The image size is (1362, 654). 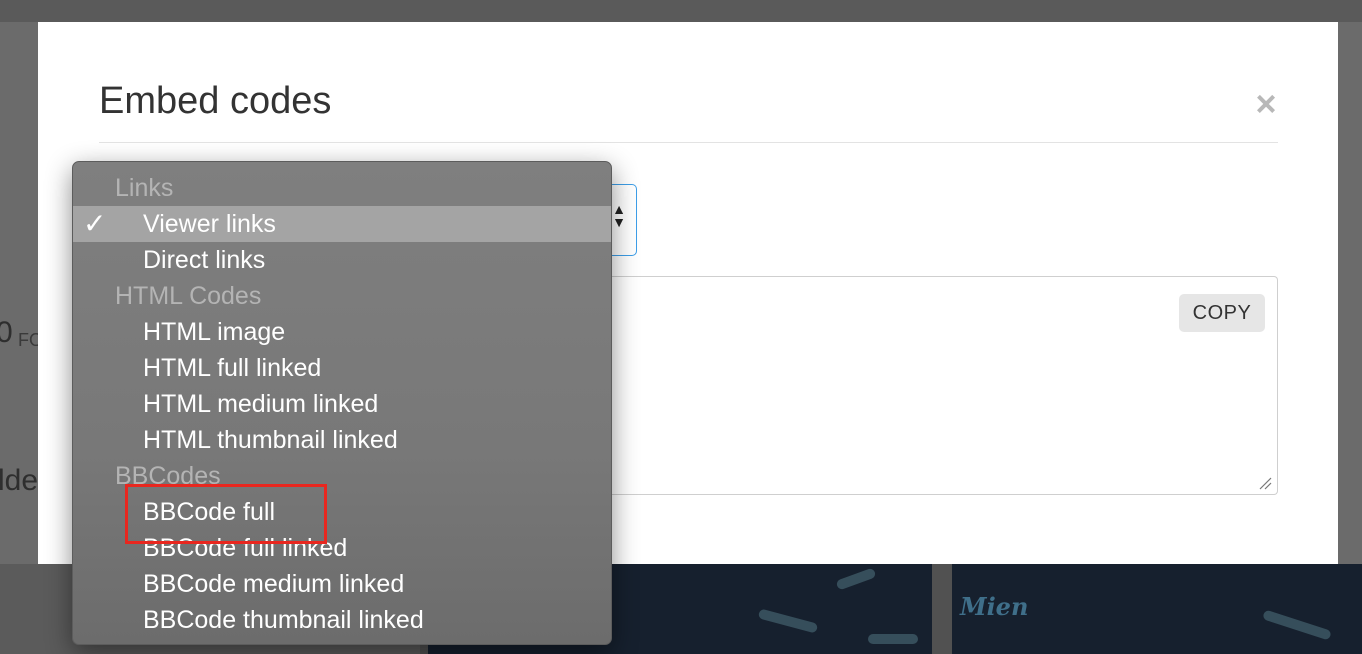 What do you see at coordinates (688, 142) in the screenshot?
I see `title-divider` at bounding box center [688, 142].